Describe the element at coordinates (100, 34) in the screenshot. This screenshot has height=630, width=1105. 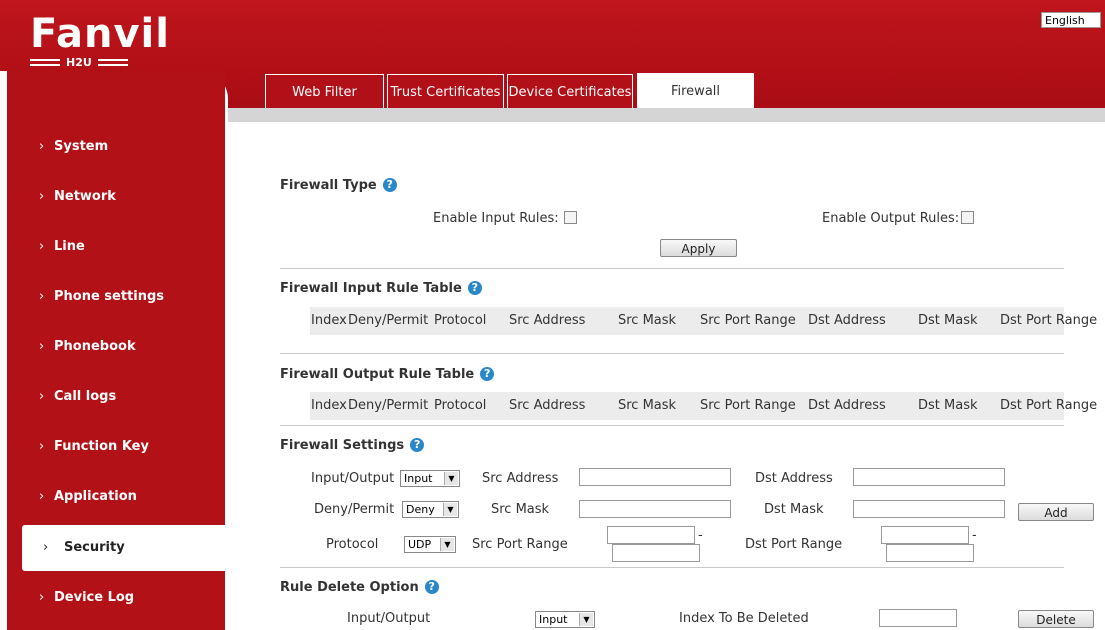
I see `logo-text: Fanvil` at that location.